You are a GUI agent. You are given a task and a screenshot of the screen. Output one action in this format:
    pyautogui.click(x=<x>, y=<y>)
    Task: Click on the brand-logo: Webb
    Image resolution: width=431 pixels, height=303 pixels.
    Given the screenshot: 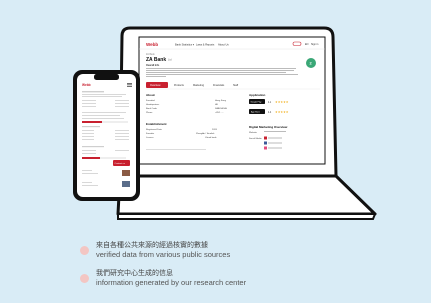 What is the action you would take?
    pyautogui.click(x=152, y=44)
    